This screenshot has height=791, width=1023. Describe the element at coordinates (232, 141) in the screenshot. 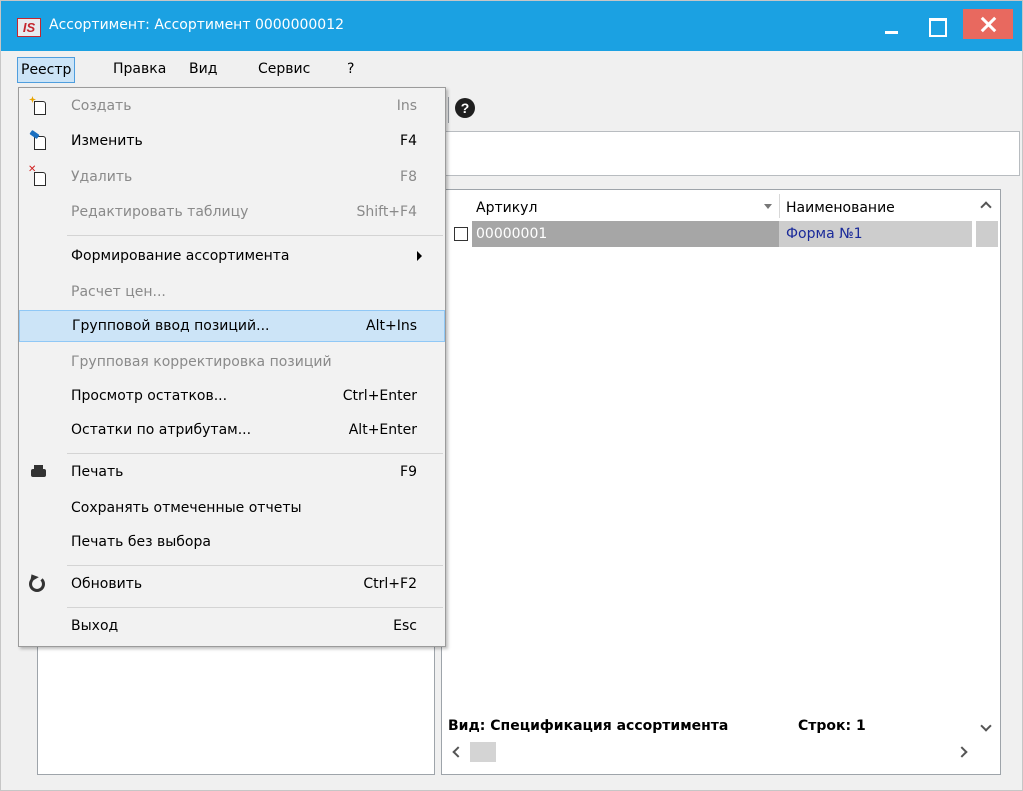

I see `menu-item-edit: Изменить F4` at that location.